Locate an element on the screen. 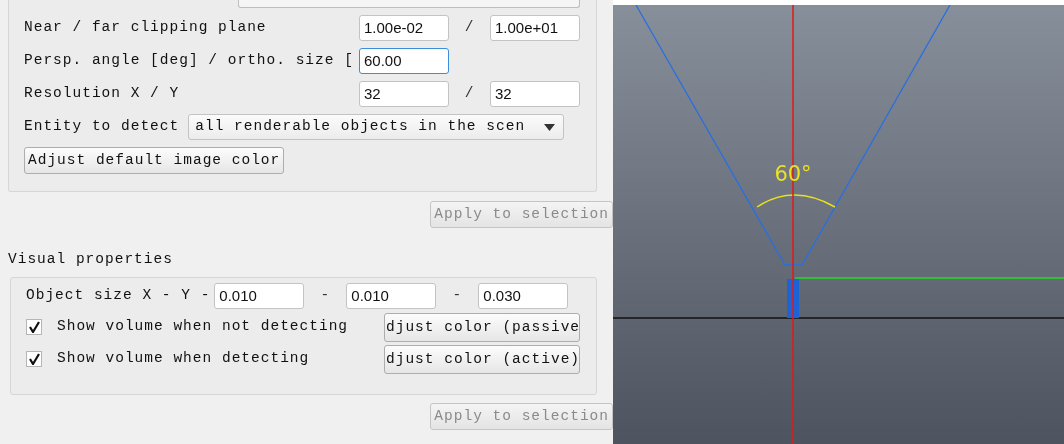 This screenshot has height=444, width=1064. dropdown: all renderable objects in the scen is located at coordinates (376, 127).